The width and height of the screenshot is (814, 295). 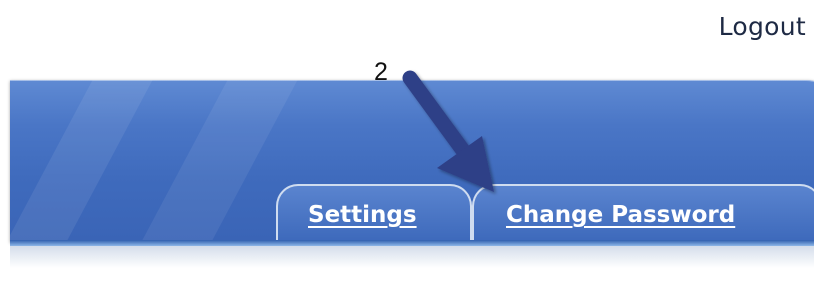 I want to click on callout-arrow-icon, so click(x=448, y=131).